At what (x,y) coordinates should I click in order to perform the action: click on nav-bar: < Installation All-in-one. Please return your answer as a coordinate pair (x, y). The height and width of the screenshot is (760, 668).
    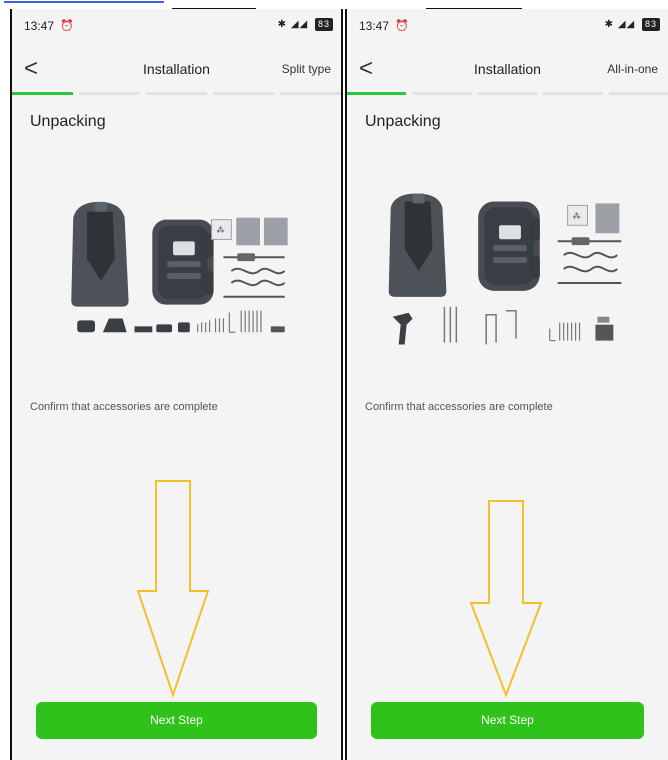
    Looking at the image, I should click on (507, 72).